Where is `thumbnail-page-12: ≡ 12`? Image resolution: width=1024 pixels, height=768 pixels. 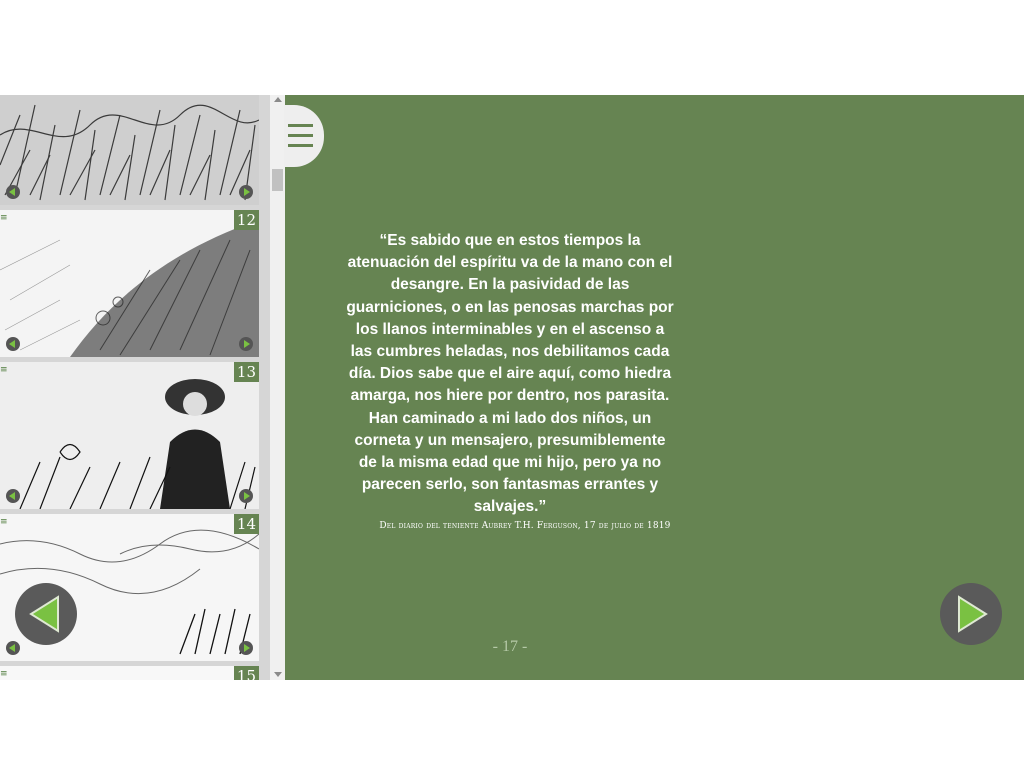
thumbnail-page-12: ≡ 12 is located at coordinates (129, 283).